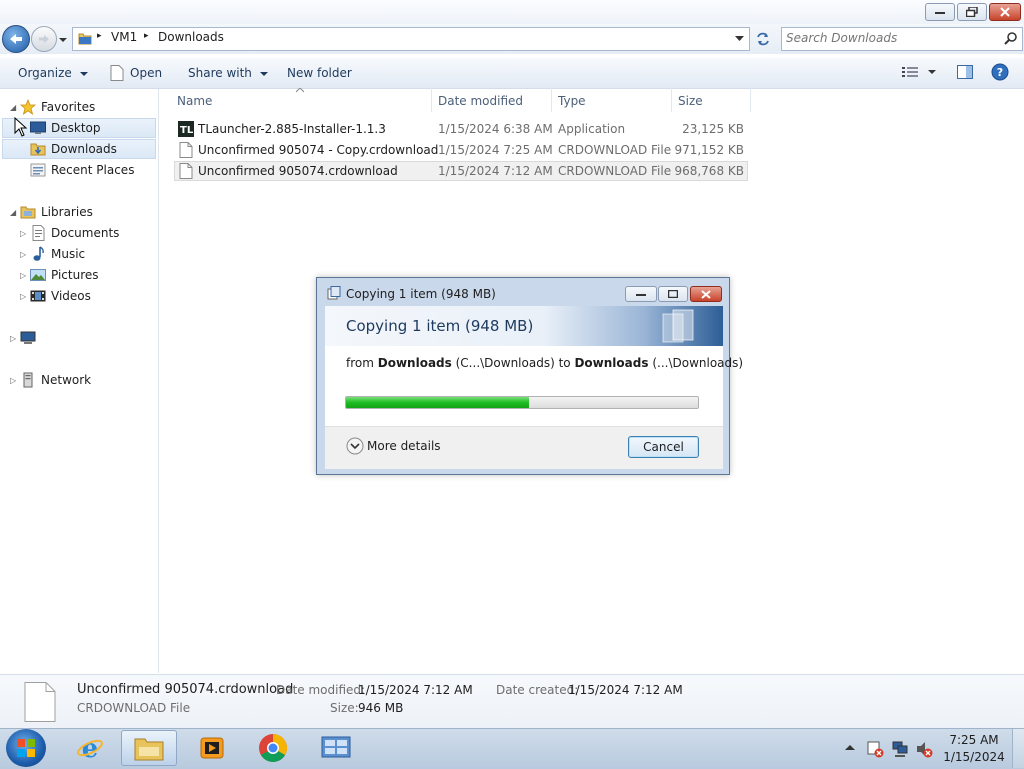  What do you see at coordinates (965, 73) in the screenshot?
I see `preview-pane-button` at bounding box center [965, 73].